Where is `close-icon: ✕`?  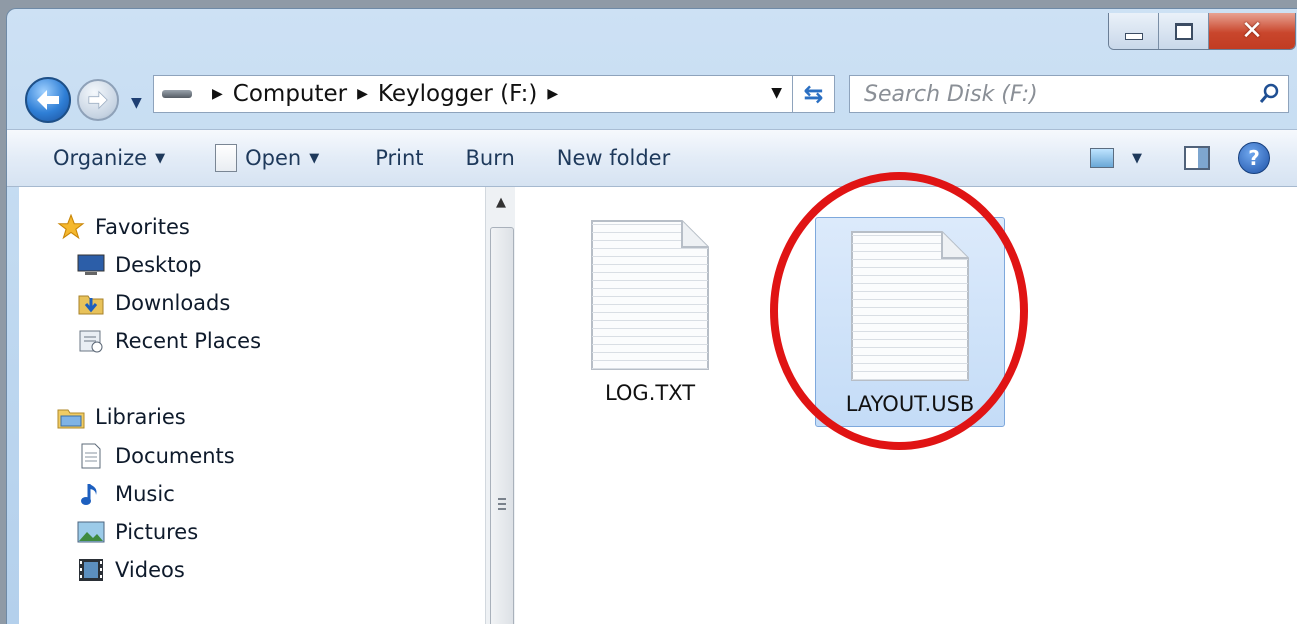
close-icon: ✕ is located at coordinates (1252, 31).